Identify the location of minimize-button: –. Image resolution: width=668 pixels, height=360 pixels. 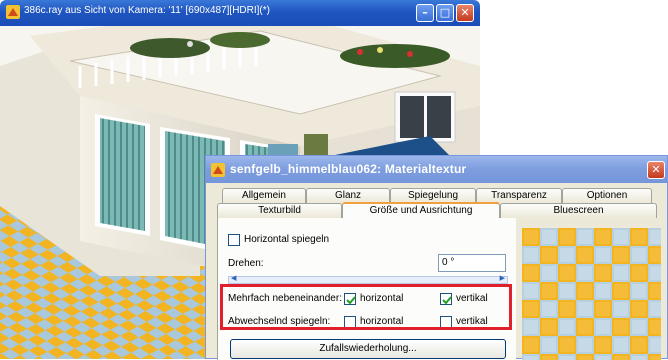
(425, 13).